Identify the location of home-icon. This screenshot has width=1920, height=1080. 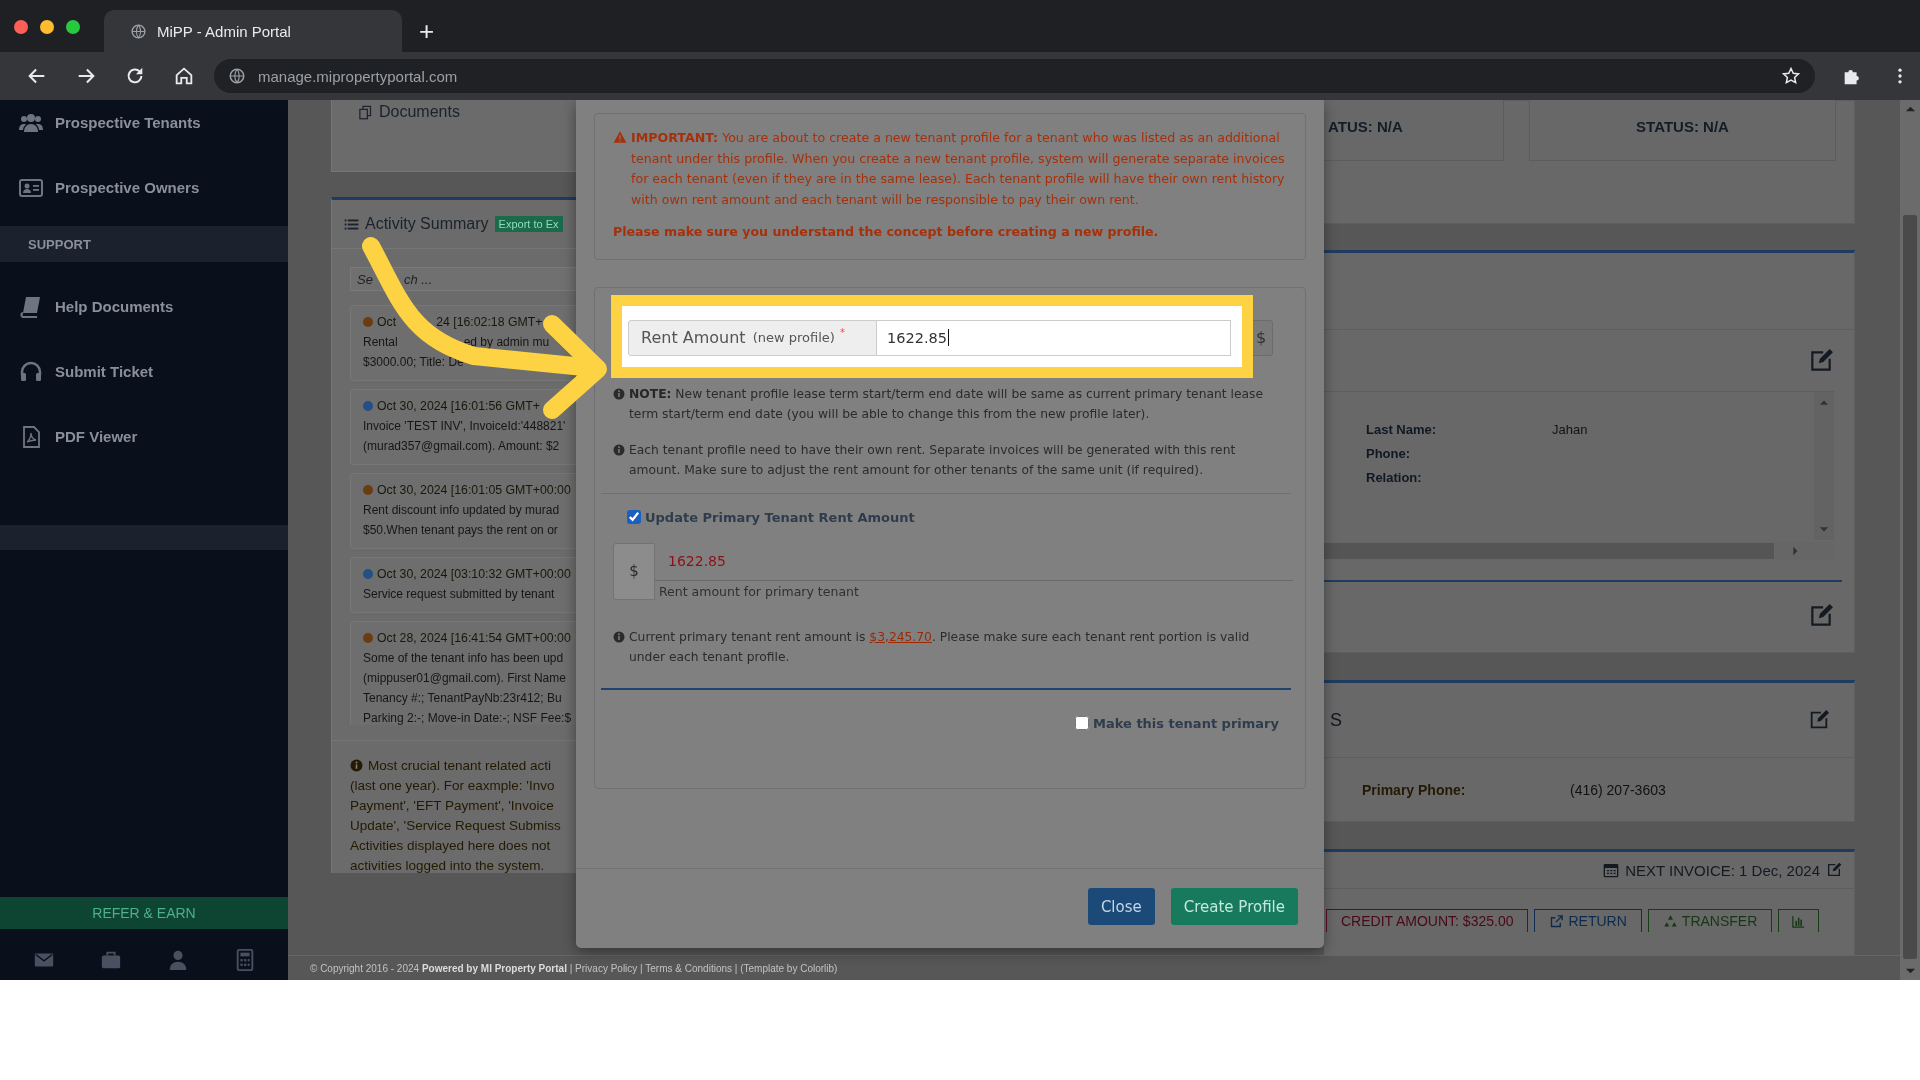
(184, 76).